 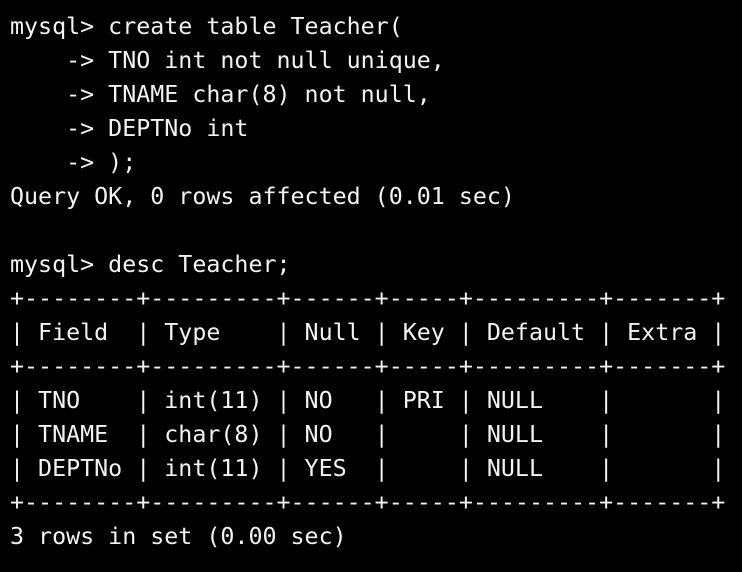 I want to click on continuation-line-tname: -> TNAME char(8) not null,, so click(x=220, y=94).